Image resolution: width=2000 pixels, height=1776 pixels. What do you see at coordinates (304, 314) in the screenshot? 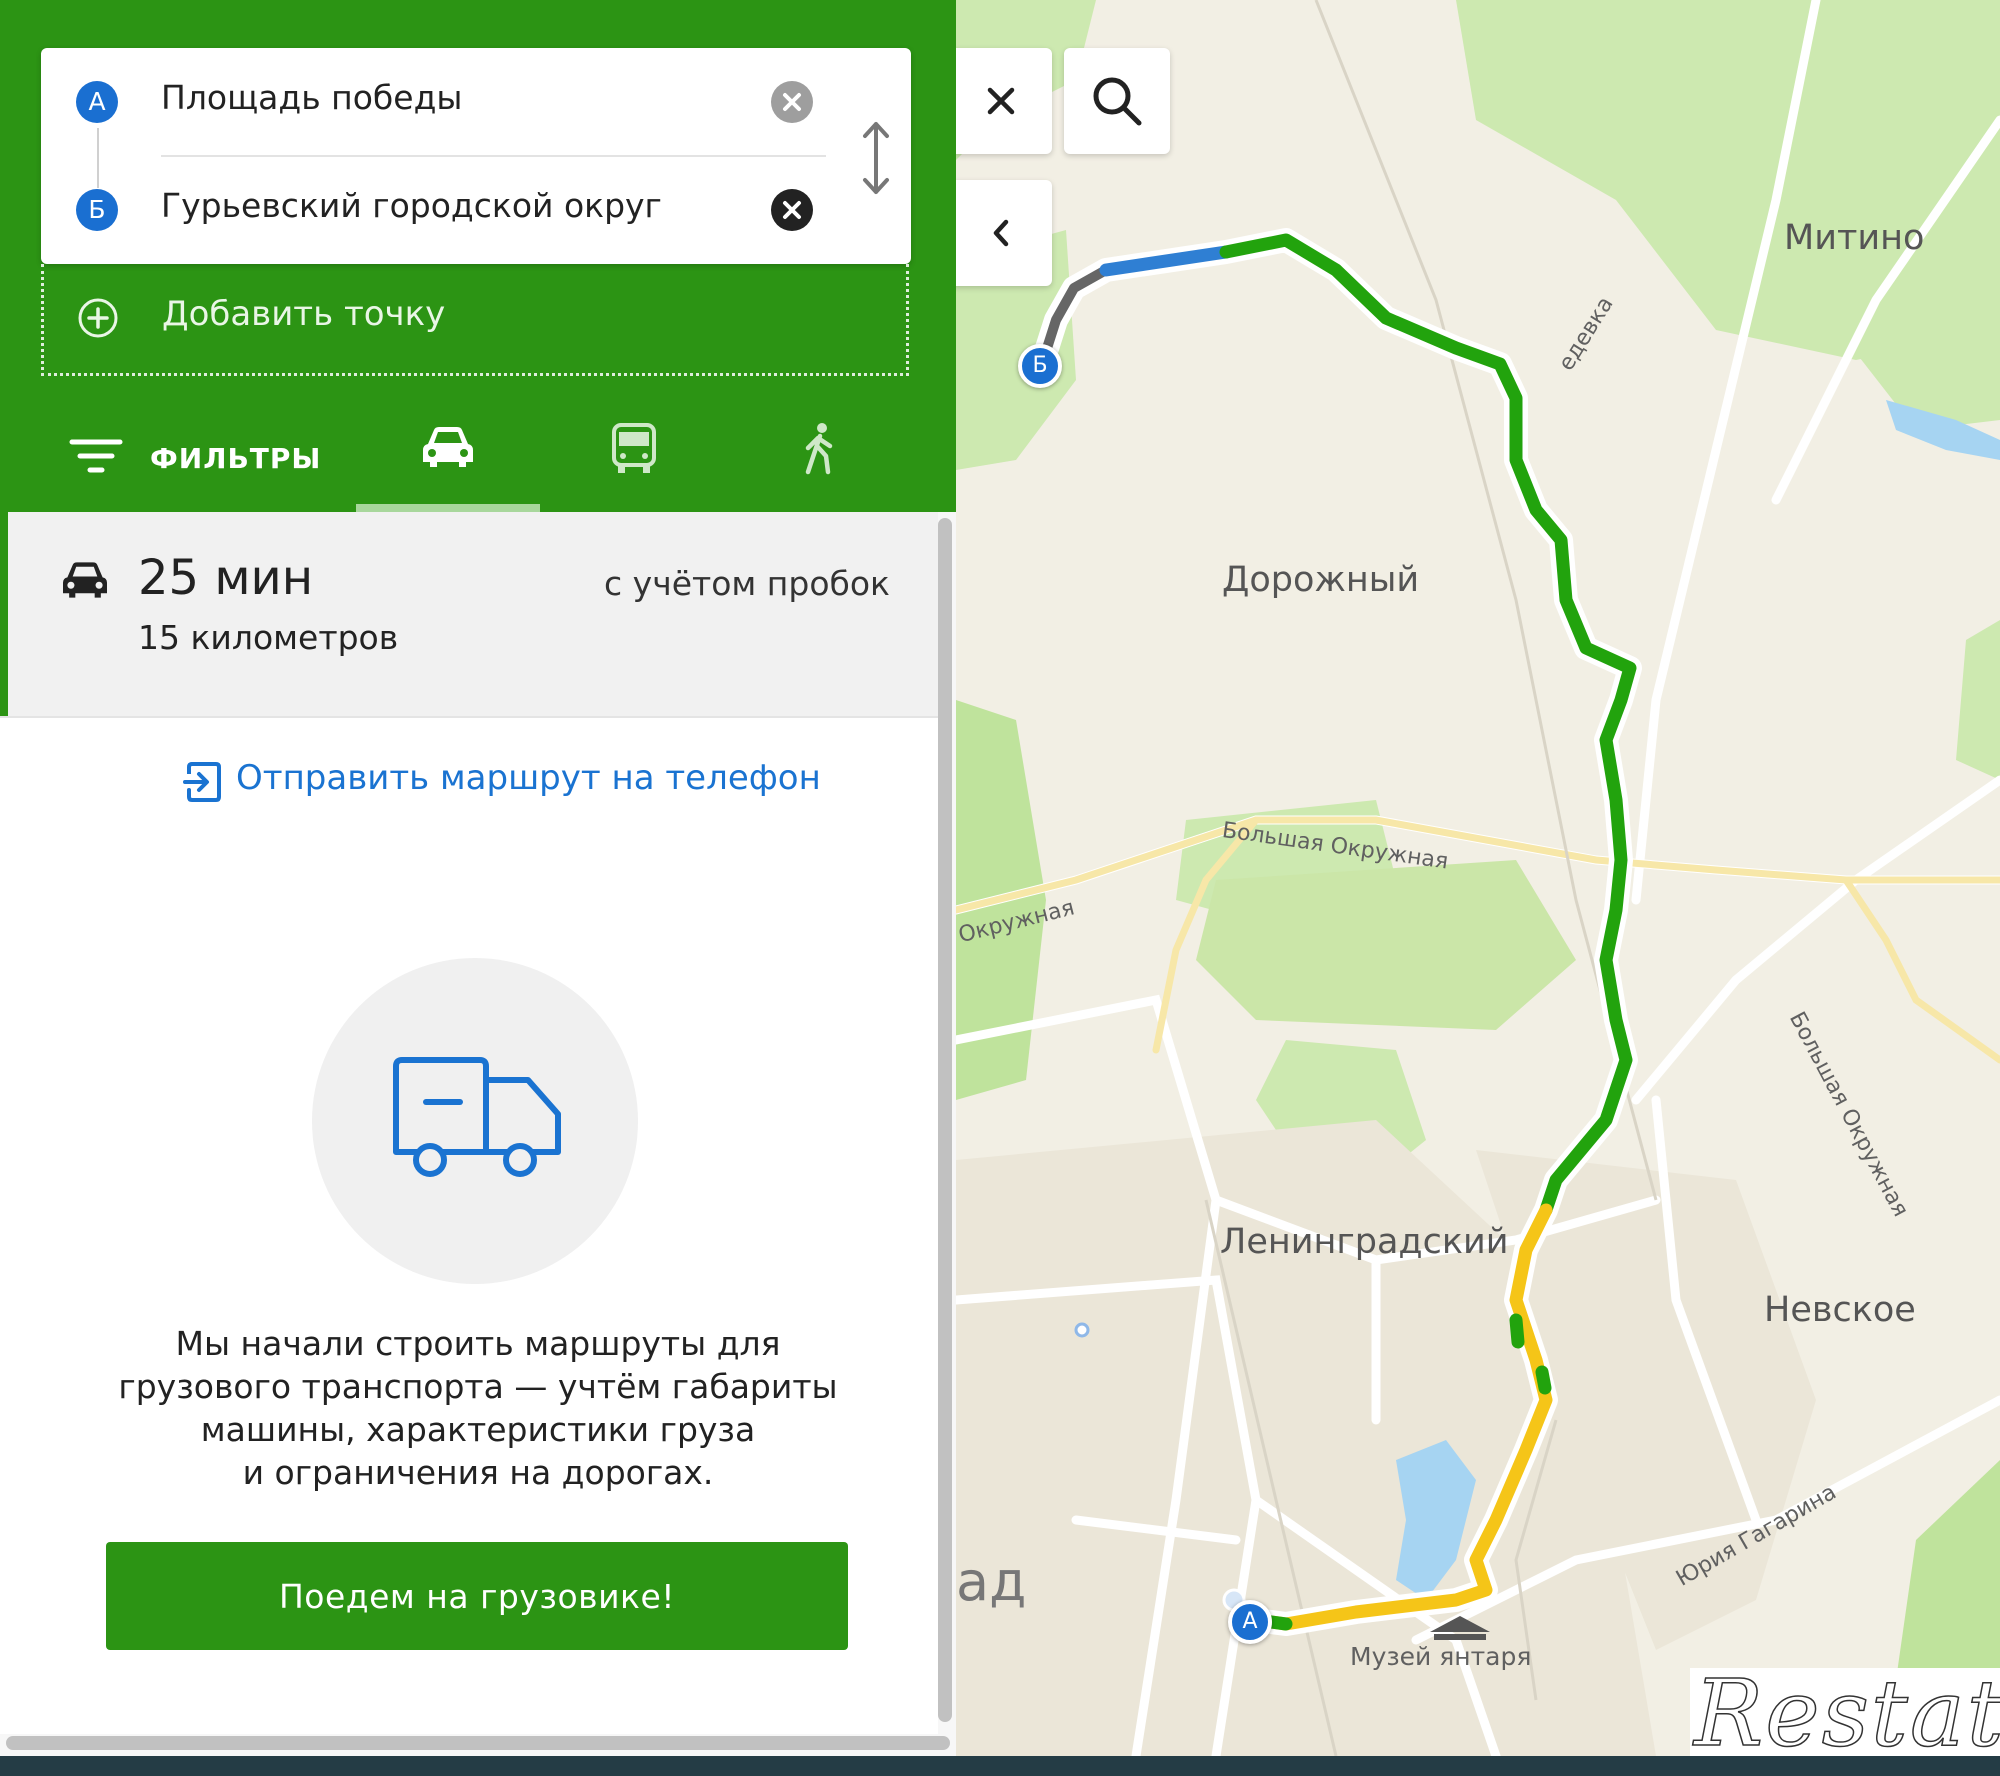
I see `add-point-label: Добавить точку` at bounding box center [304, 314].